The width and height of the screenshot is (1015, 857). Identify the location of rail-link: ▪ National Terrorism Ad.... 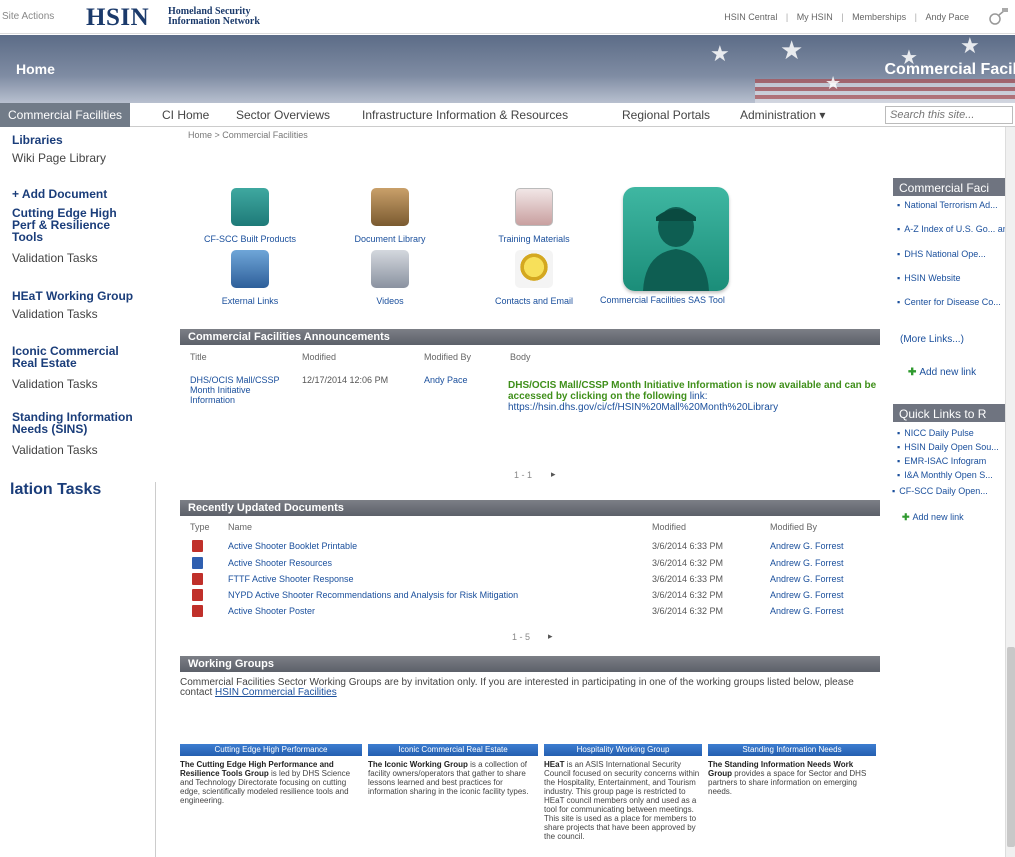
(956, 205).